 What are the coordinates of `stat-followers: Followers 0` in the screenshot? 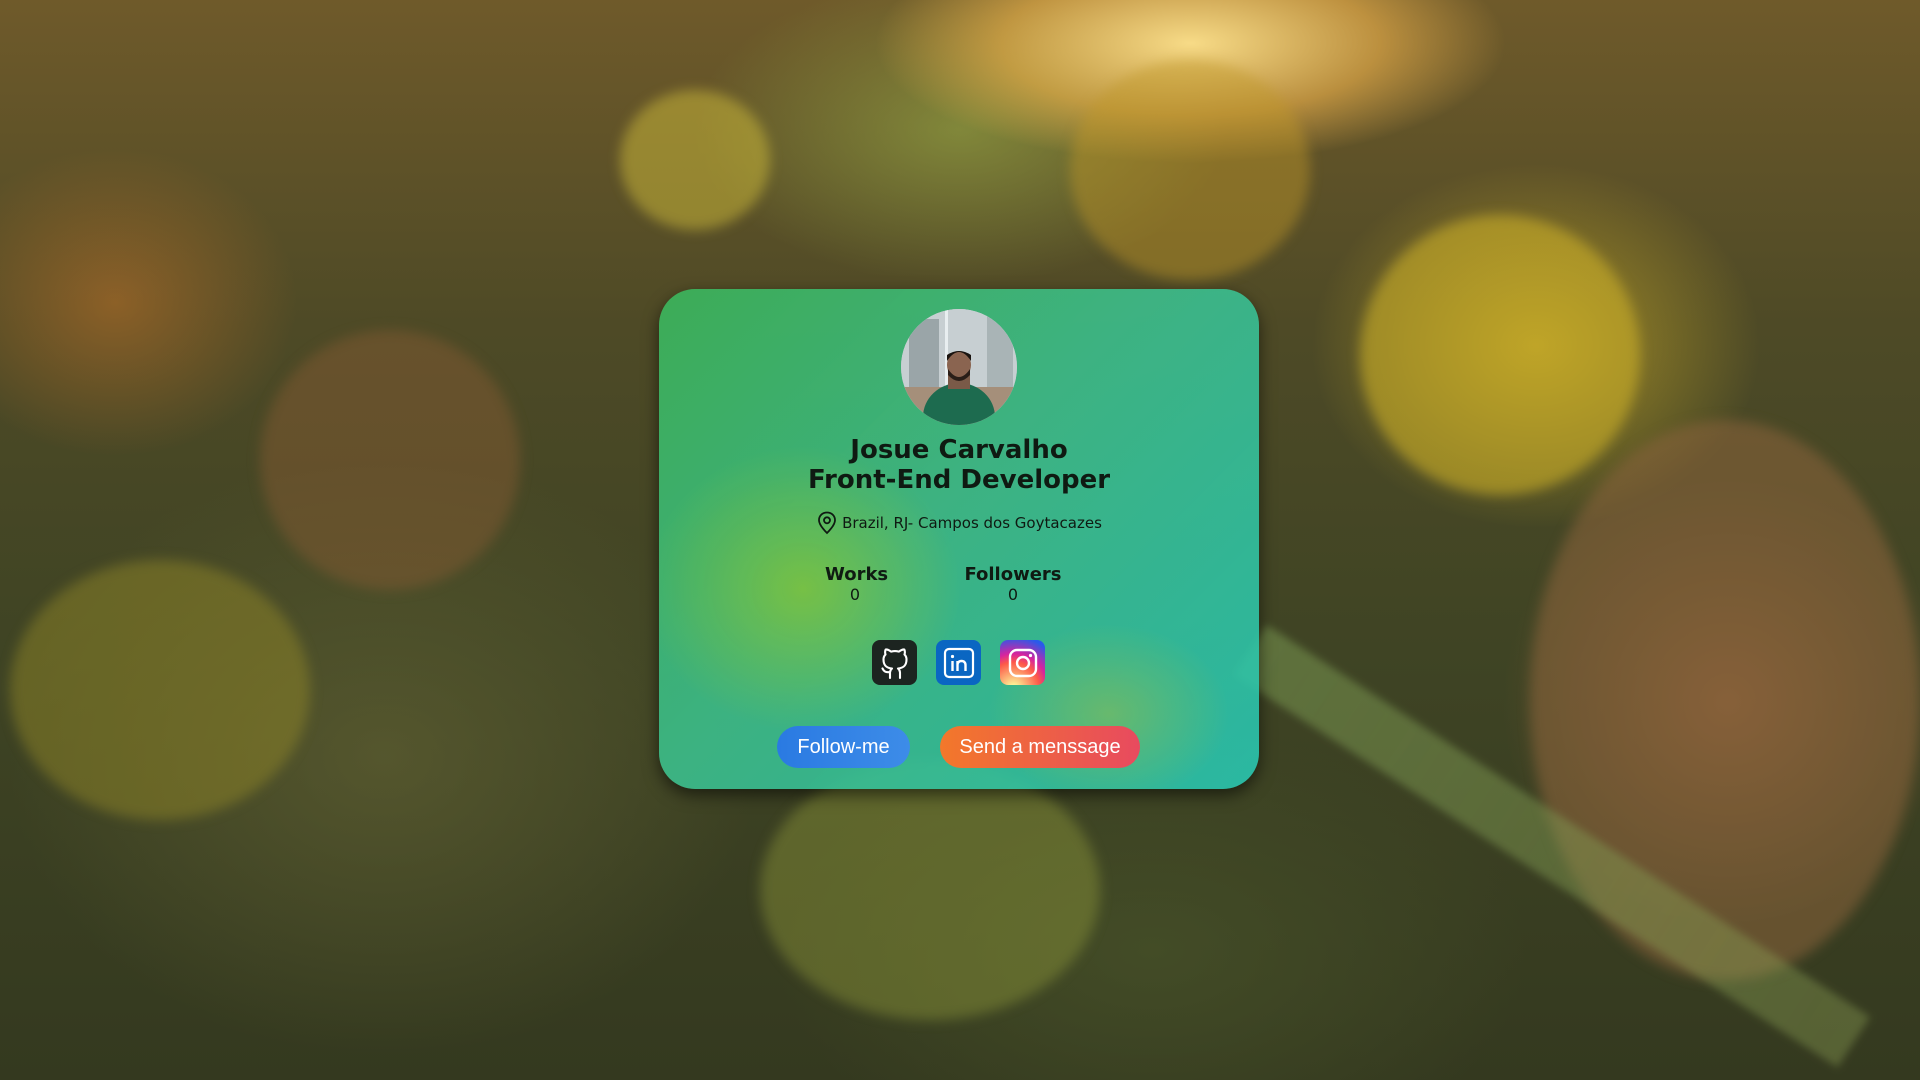 It's located at (1013, 584).